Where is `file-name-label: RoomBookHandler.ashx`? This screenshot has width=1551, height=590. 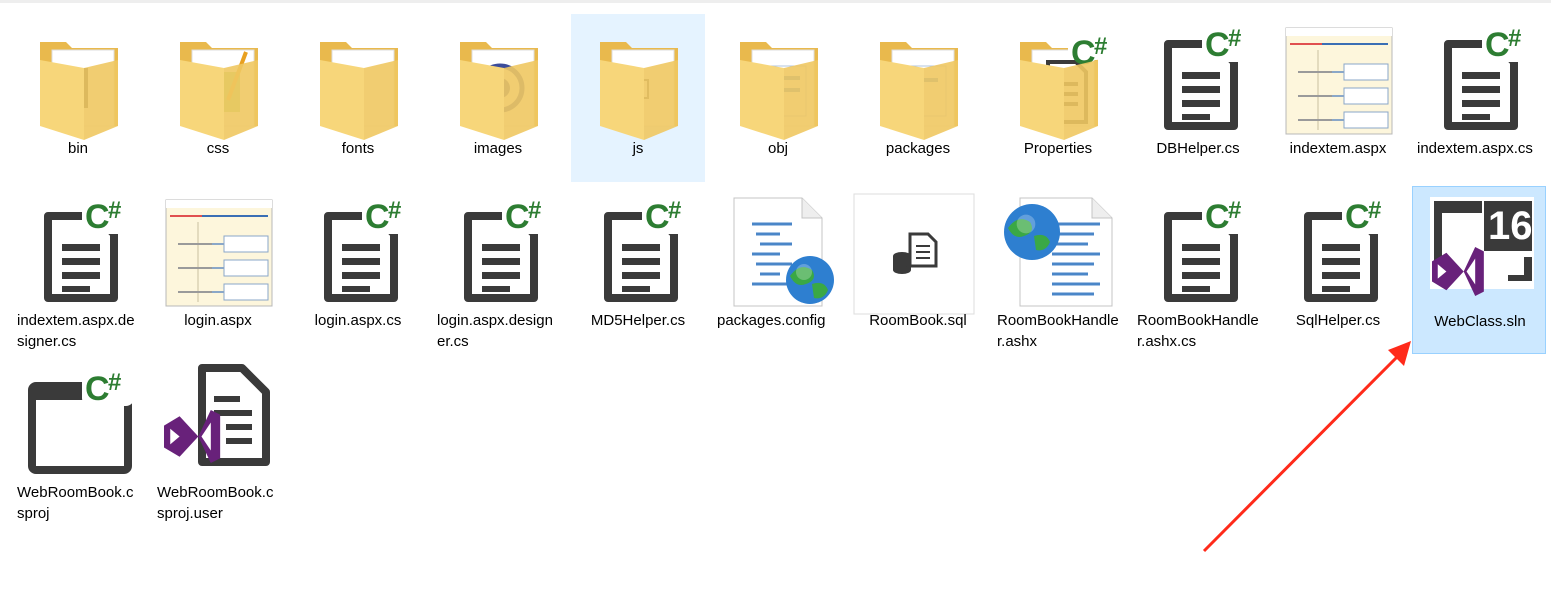
file-name-label: RoomBookHandler.ashx is located at coordinates (1058, 331).